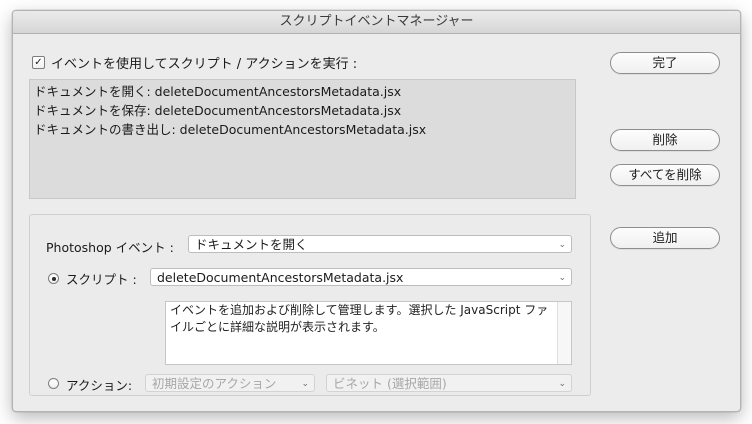  I want to click on action-label: アクション:, so click(99, 385).